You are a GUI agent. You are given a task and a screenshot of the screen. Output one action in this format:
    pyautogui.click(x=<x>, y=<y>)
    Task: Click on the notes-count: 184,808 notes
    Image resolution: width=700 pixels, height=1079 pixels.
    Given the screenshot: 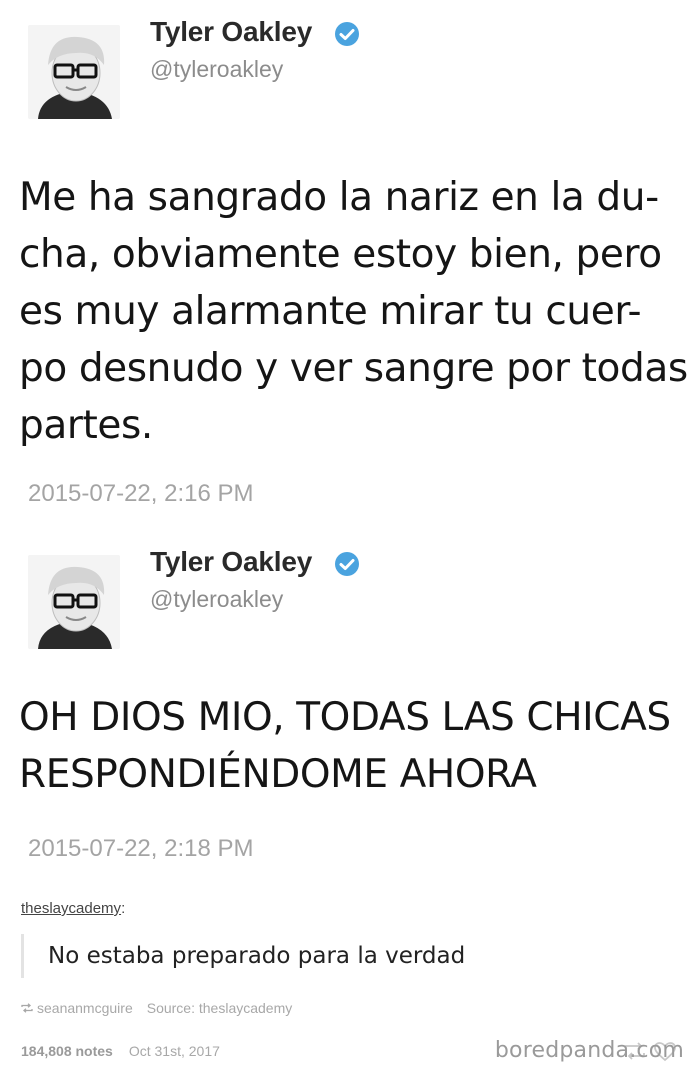 What is the action you would take?
    pyautogui.click(x=67, y=1051)
    